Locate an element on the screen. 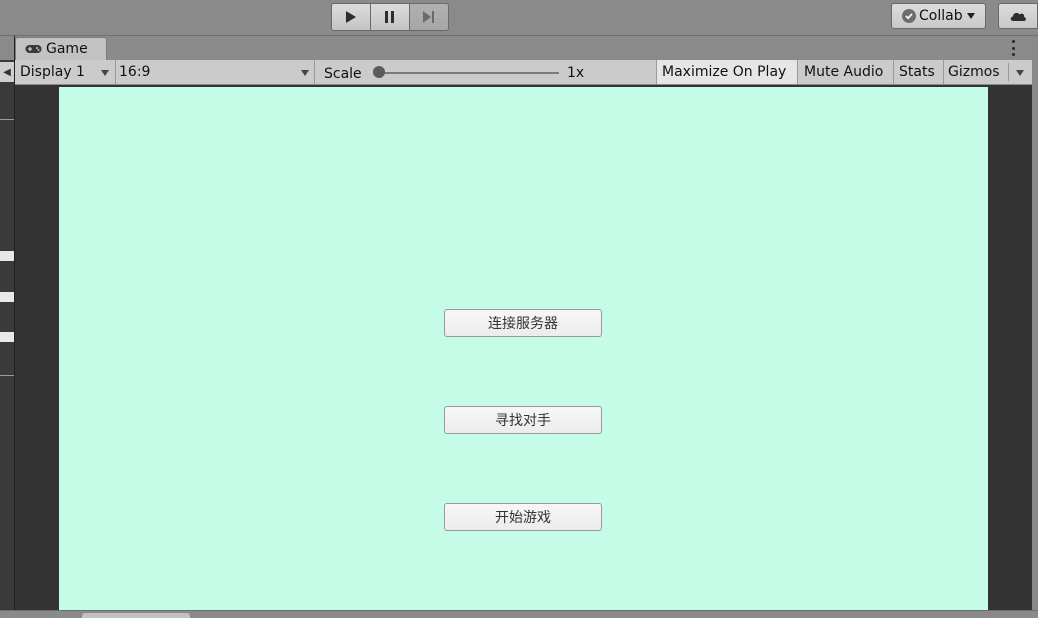 This screenshot has height=618, width=1038. stats-label: Stats is located at coordinates (917, 72).